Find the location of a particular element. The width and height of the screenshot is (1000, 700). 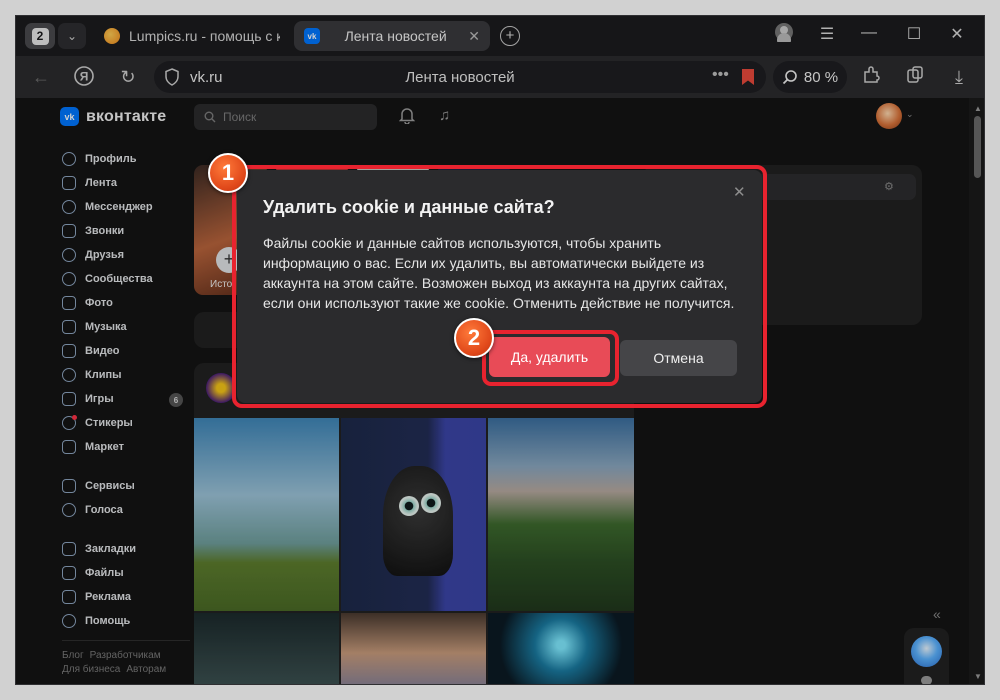

button-highlight-frame is located at coordinates (550, 358).